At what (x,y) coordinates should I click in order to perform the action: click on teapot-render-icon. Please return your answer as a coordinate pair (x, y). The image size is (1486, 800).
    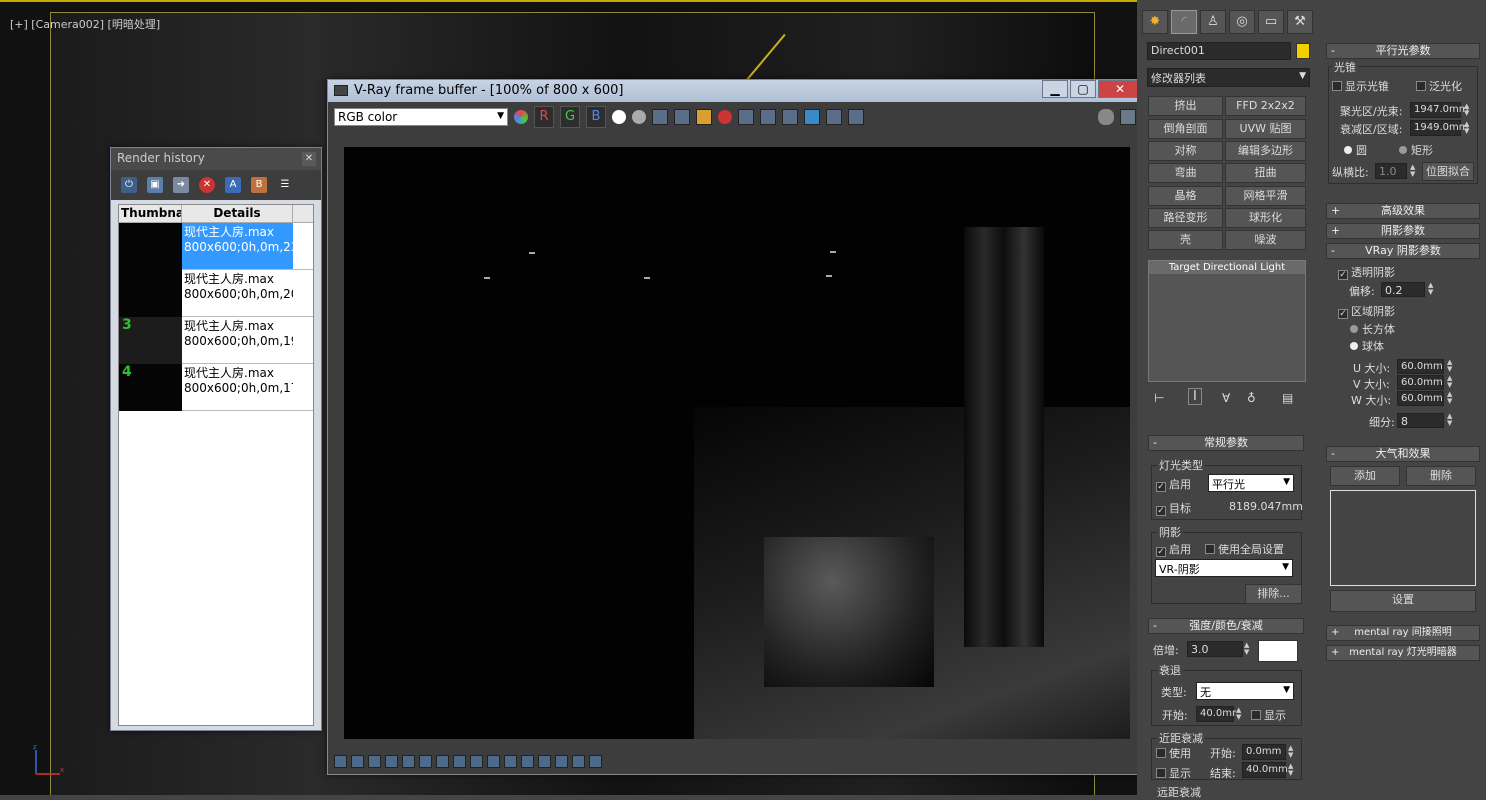
    Looking at the image, I should click on (790, 117).